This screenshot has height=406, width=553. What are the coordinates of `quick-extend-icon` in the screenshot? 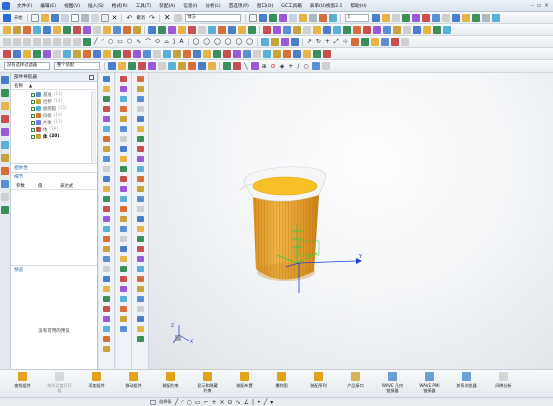 It's located at (364, 41).